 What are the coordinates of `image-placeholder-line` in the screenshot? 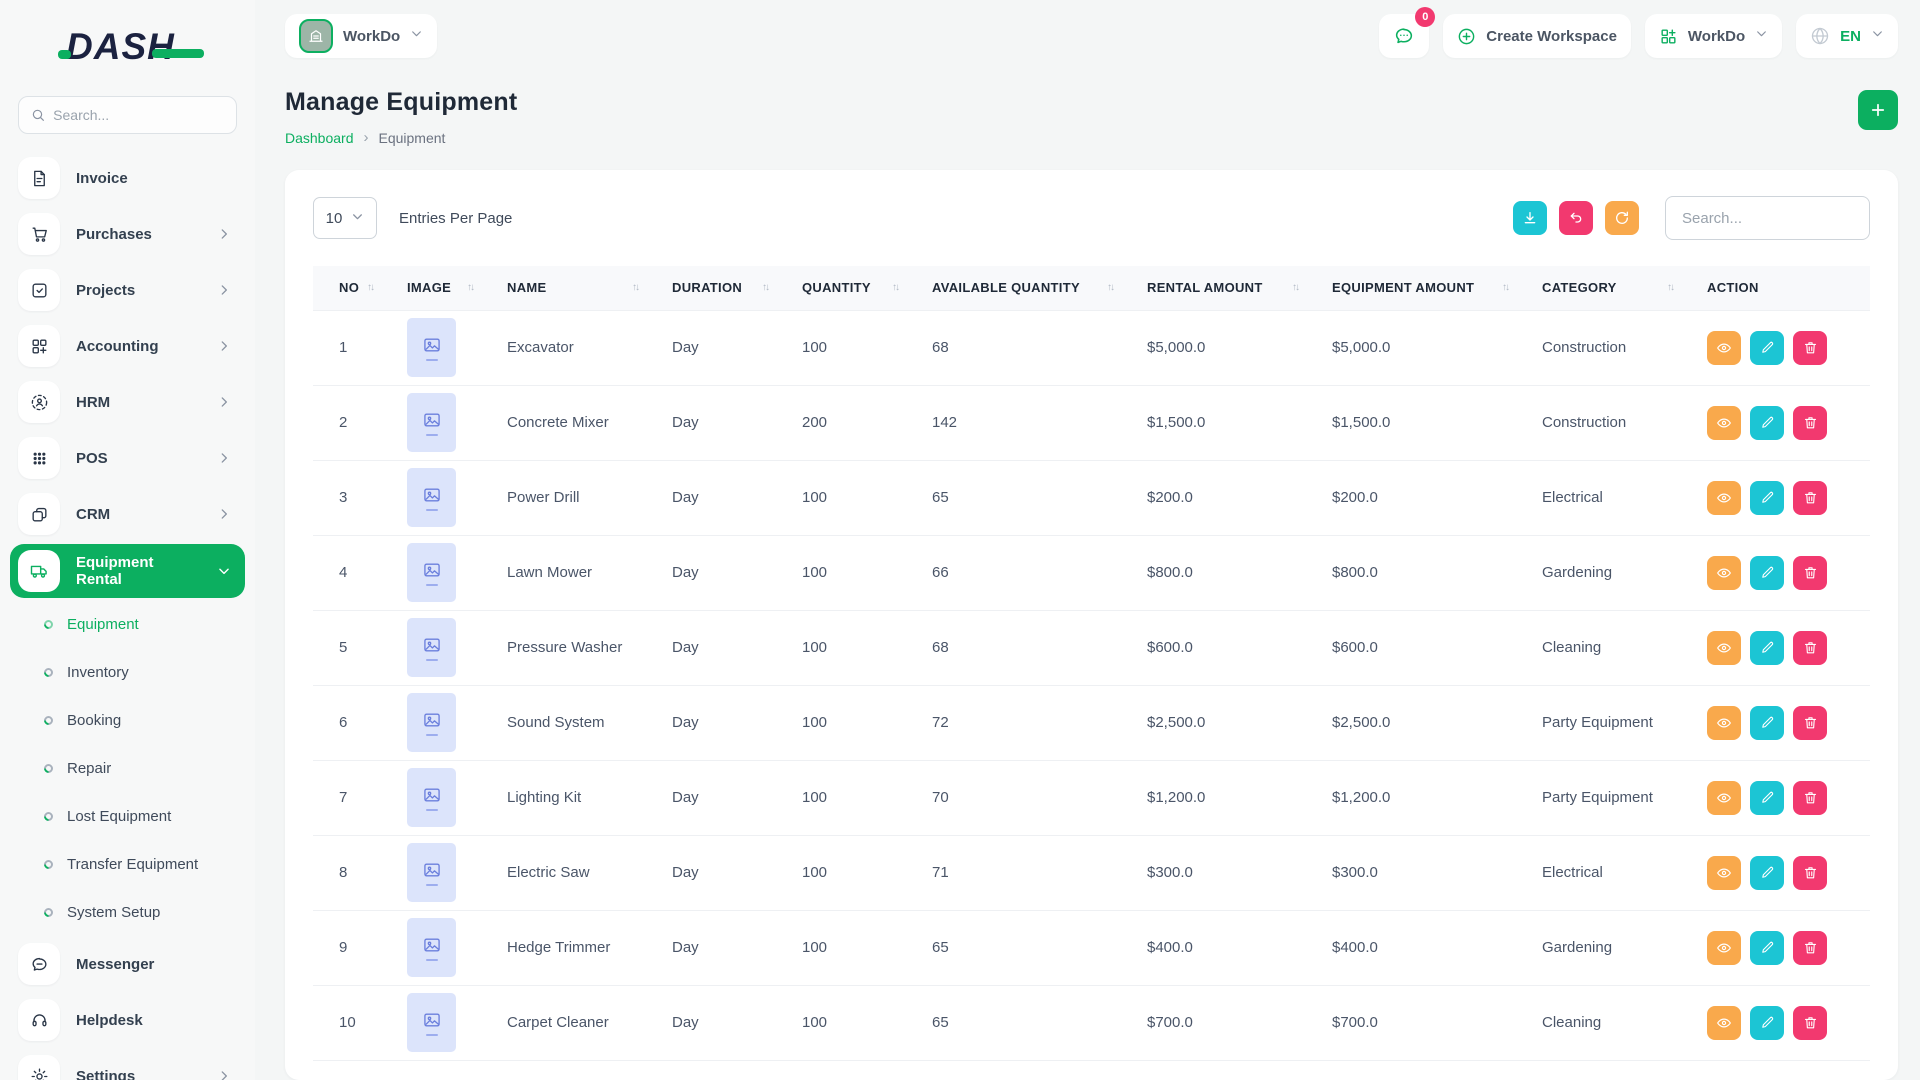 It's located at (431, 509).